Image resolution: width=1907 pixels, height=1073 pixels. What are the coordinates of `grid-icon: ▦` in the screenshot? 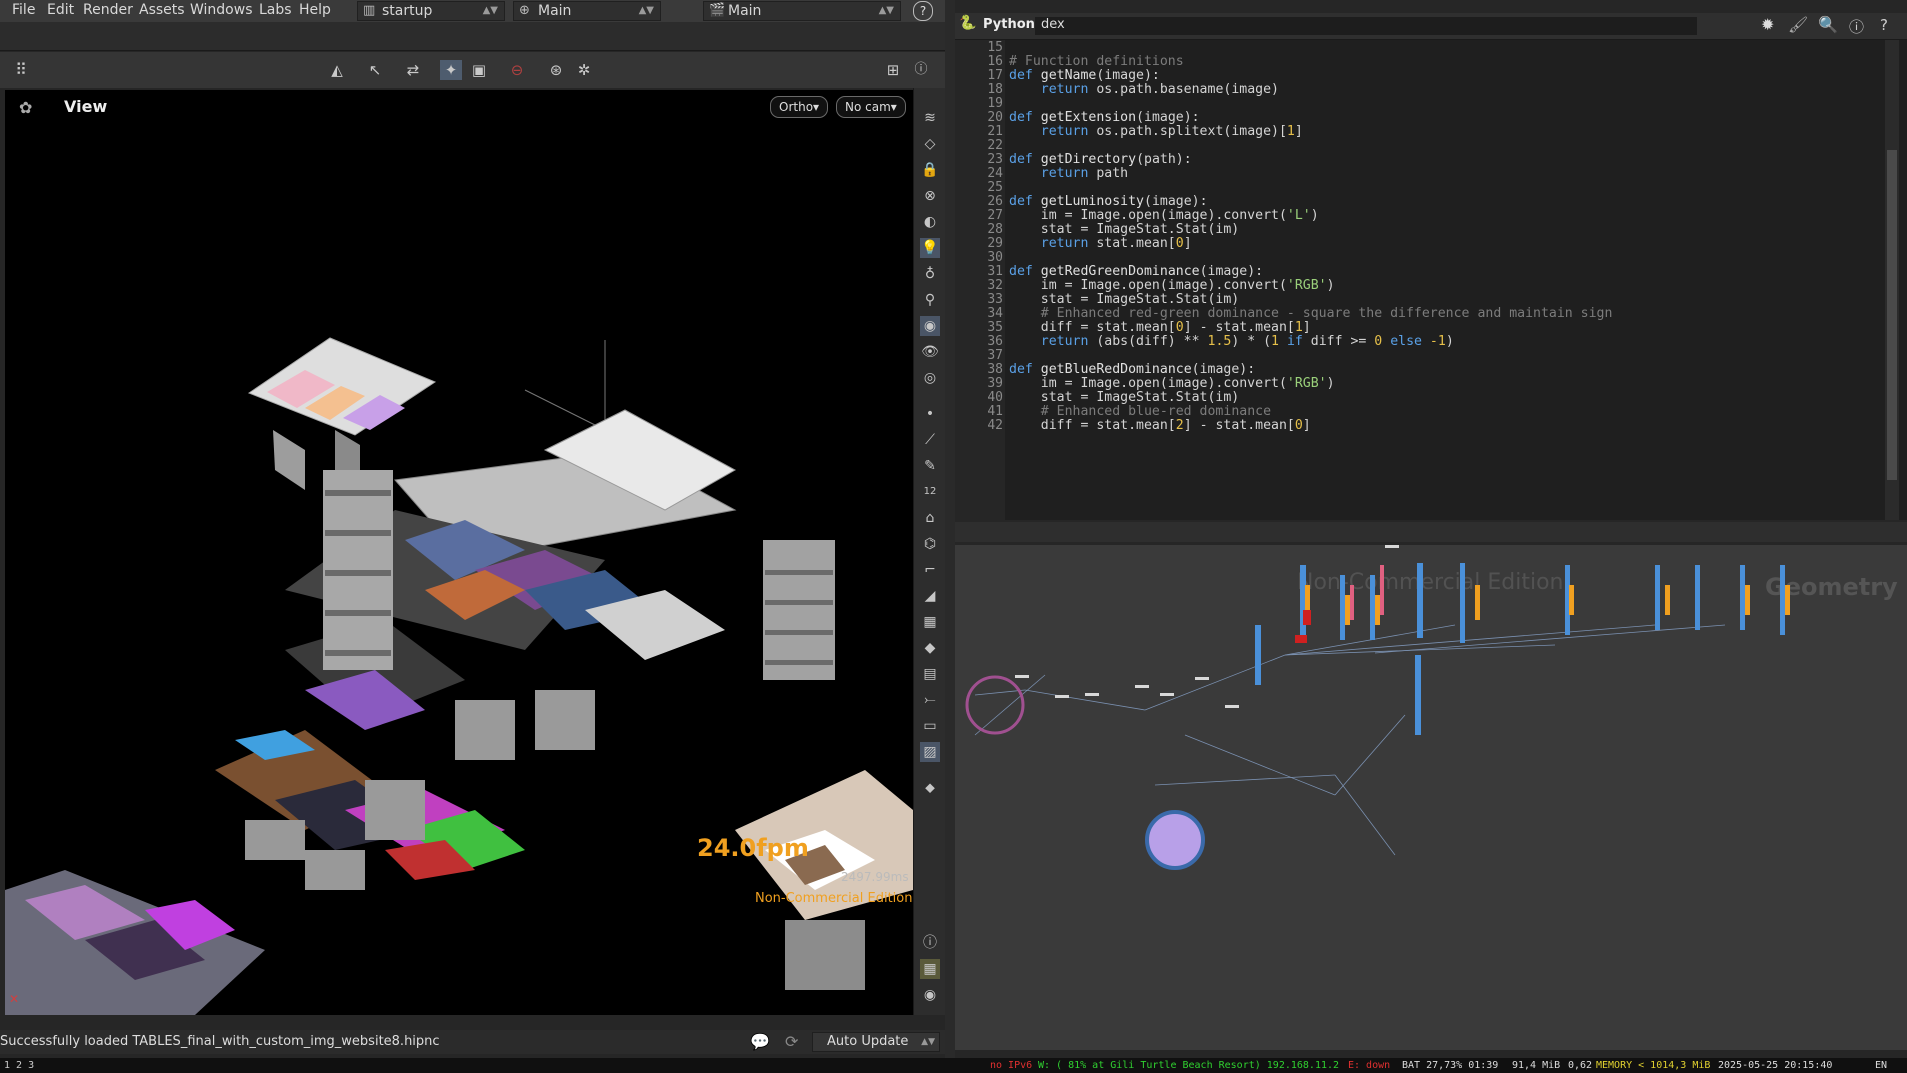 It's located at (930, 969).